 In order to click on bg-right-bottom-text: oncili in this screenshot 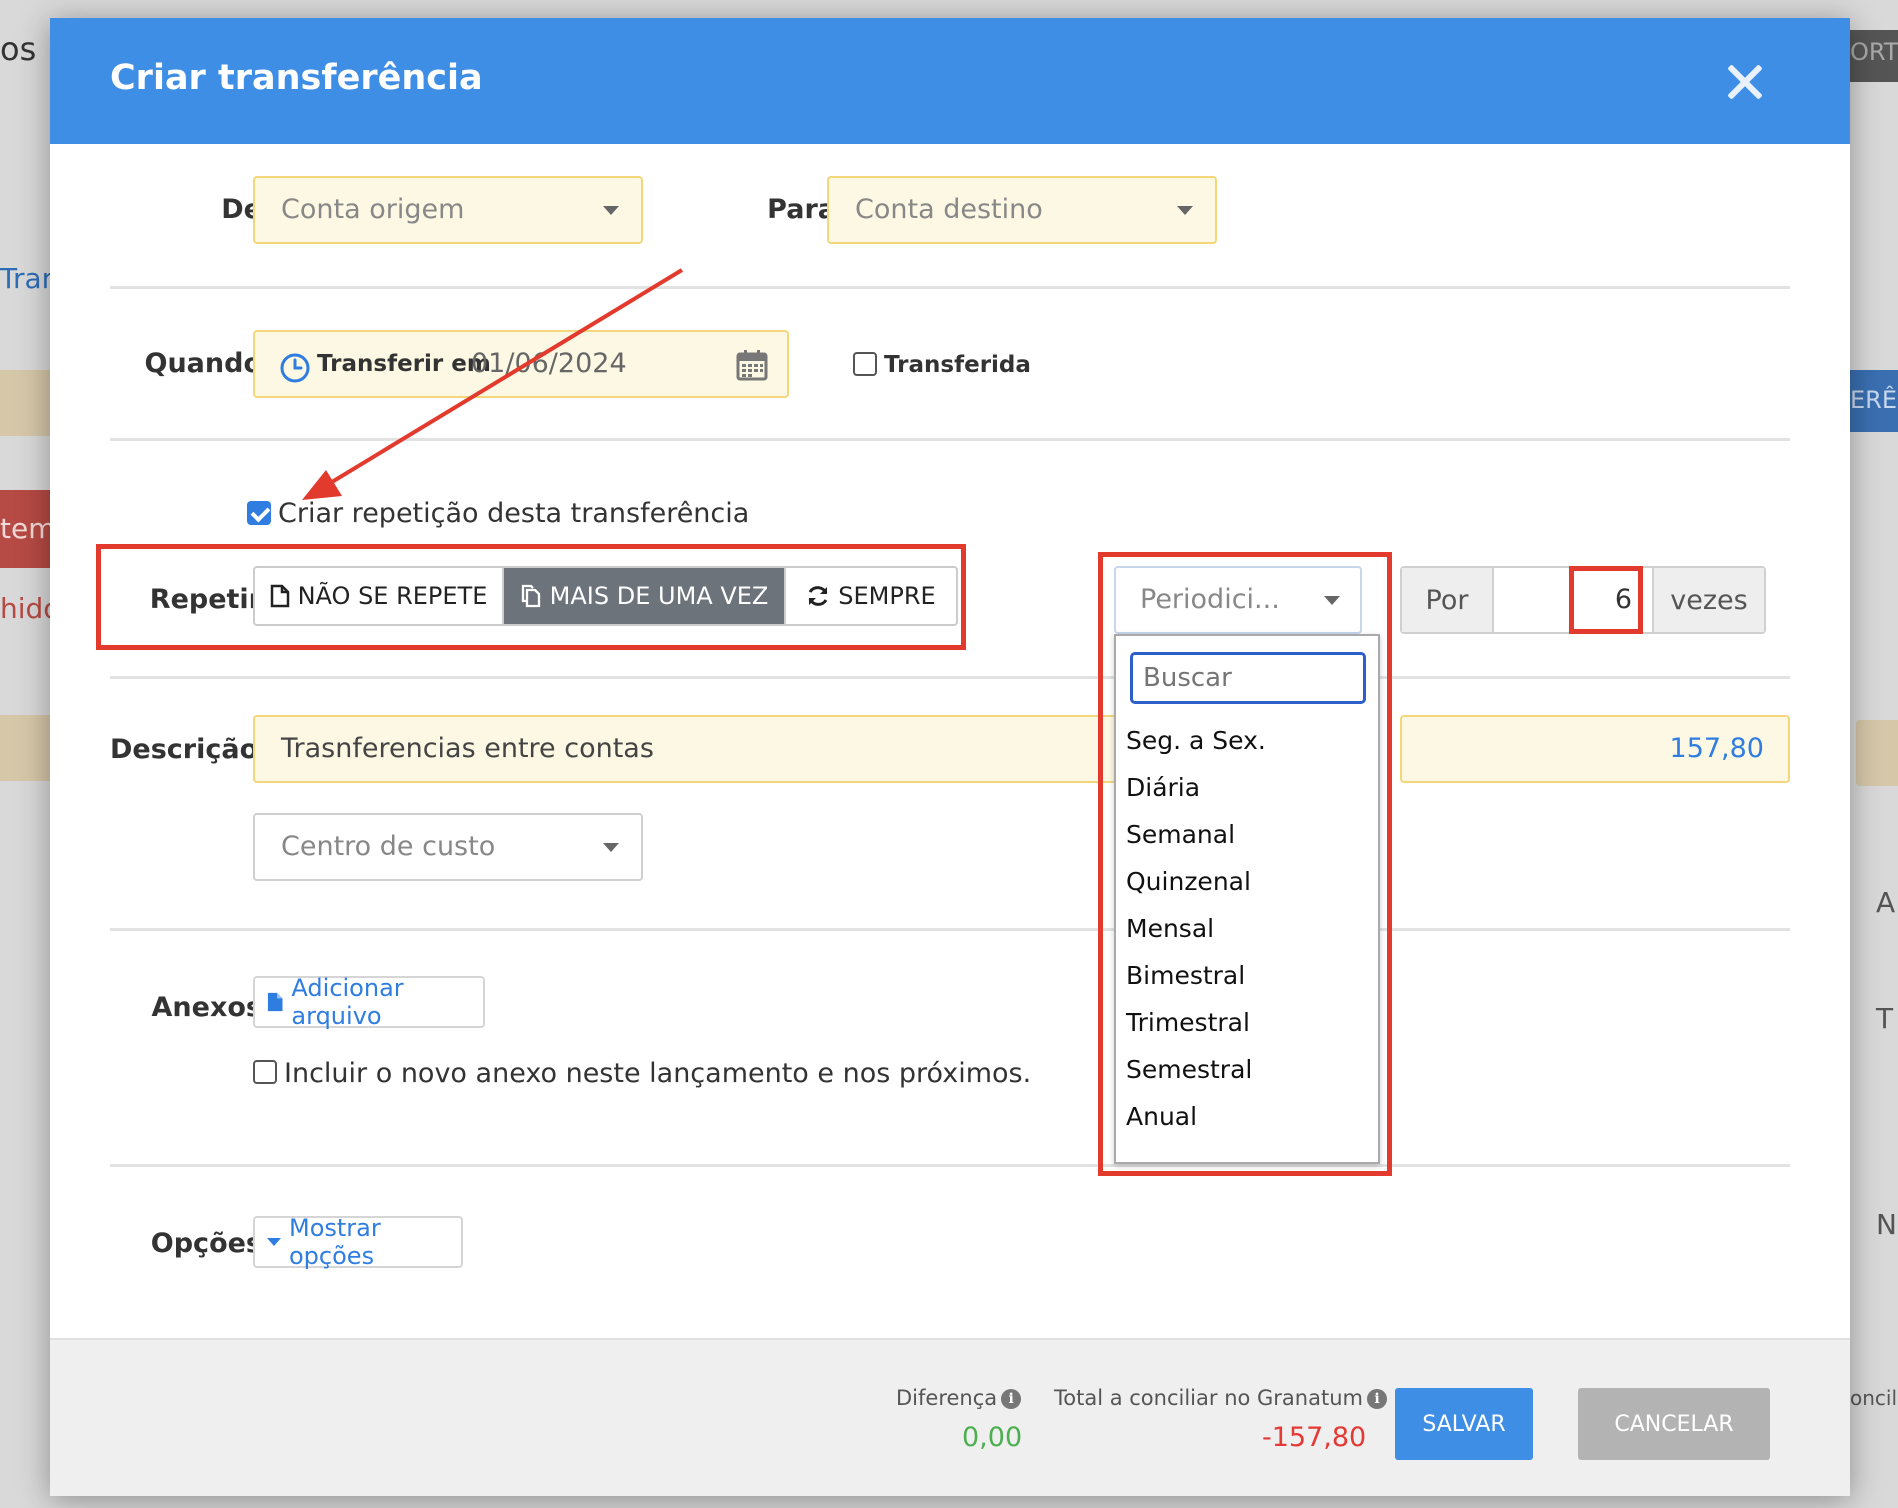, I will do `click(1874, 1398)`.